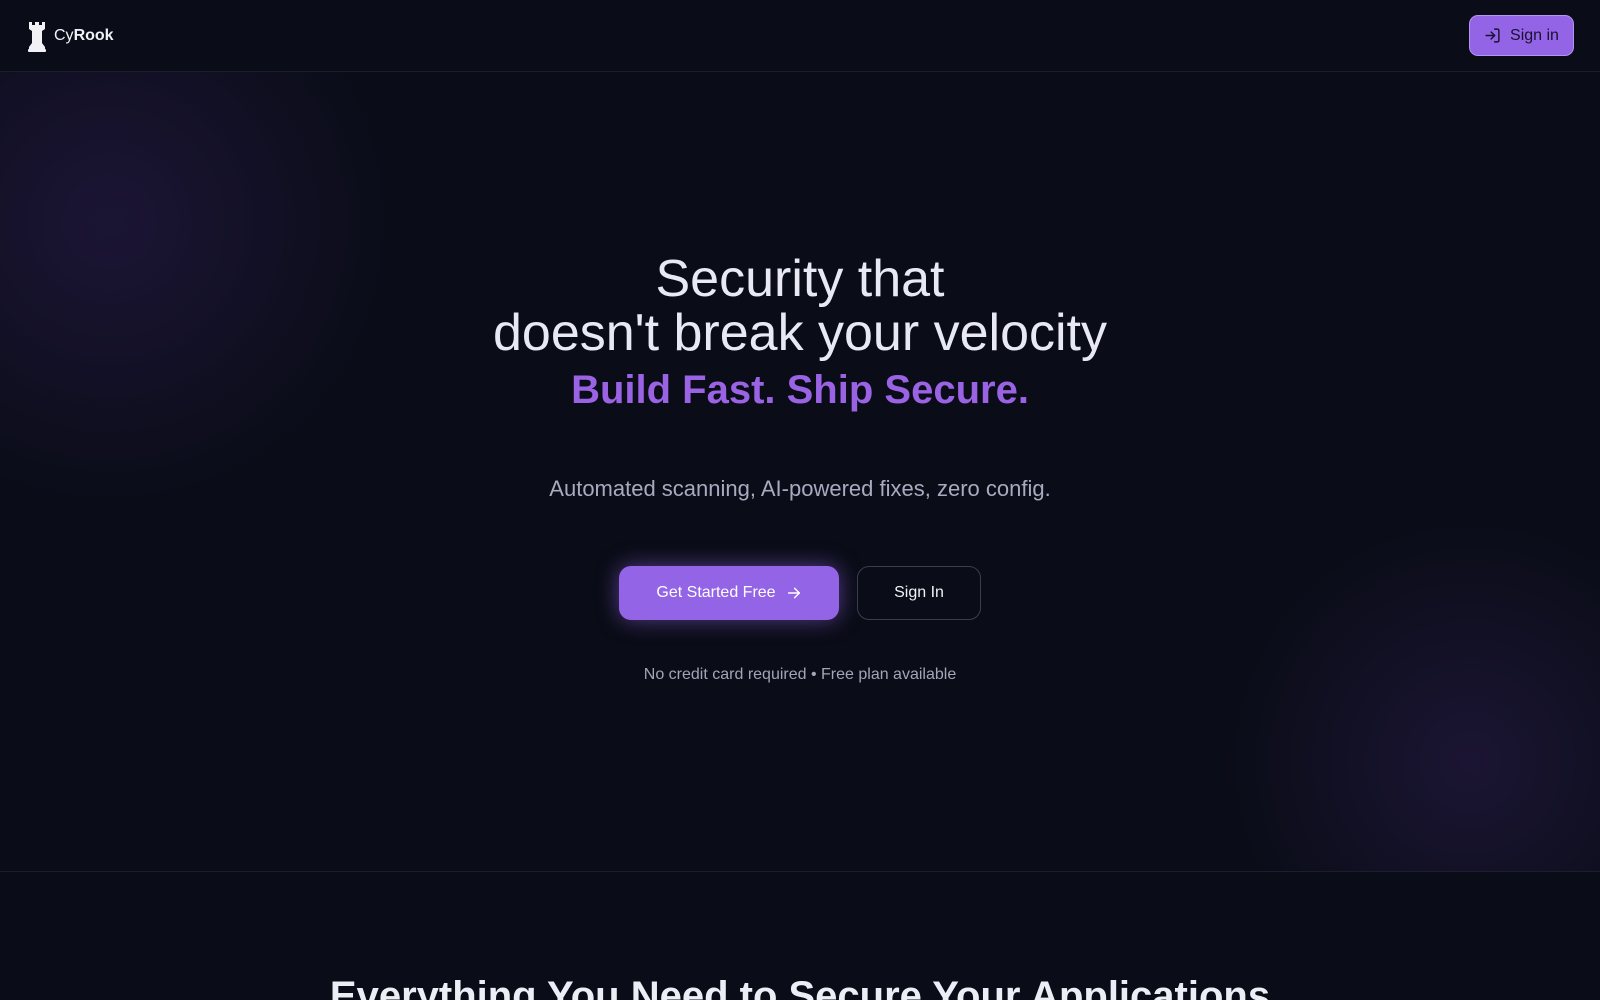  I want to click on hero-cta-row: Get Started Free Sign In, so click(800, 593).